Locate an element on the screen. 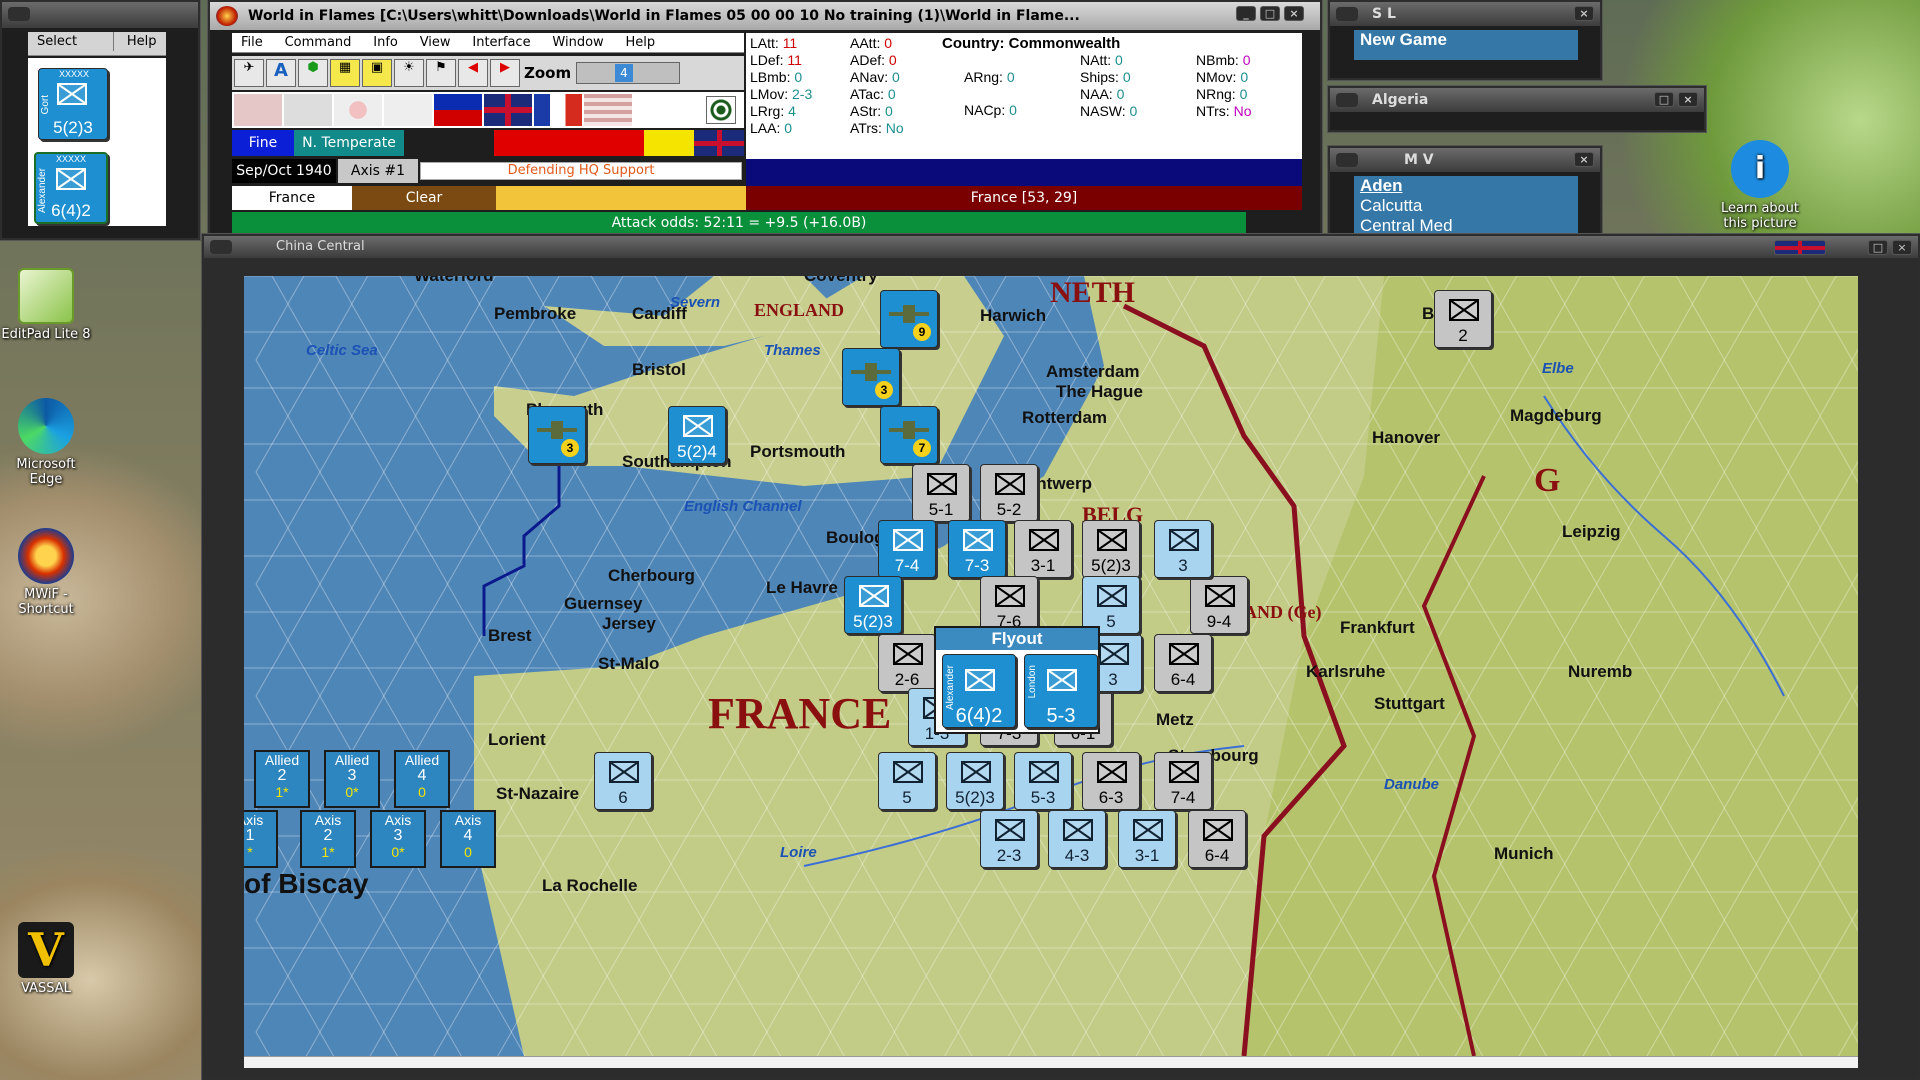 This screenshot has width=1920, height=1080. map-scrollbar is located at coordinates (1051, 1062).